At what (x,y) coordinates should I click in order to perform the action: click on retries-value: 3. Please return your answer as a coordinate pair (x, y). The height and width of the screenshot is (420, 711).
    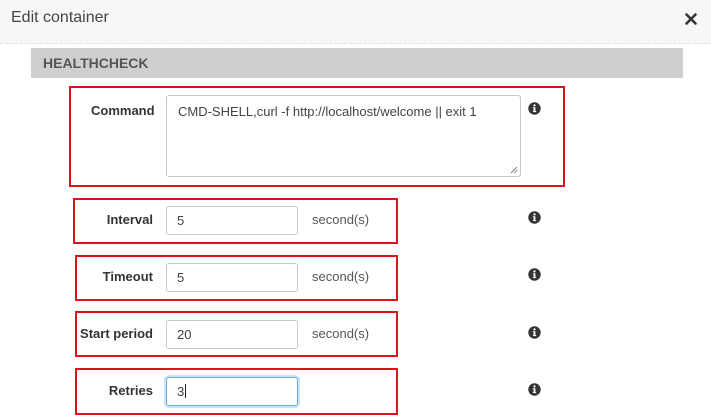
    Looking at the image, I should click on (181, 391).